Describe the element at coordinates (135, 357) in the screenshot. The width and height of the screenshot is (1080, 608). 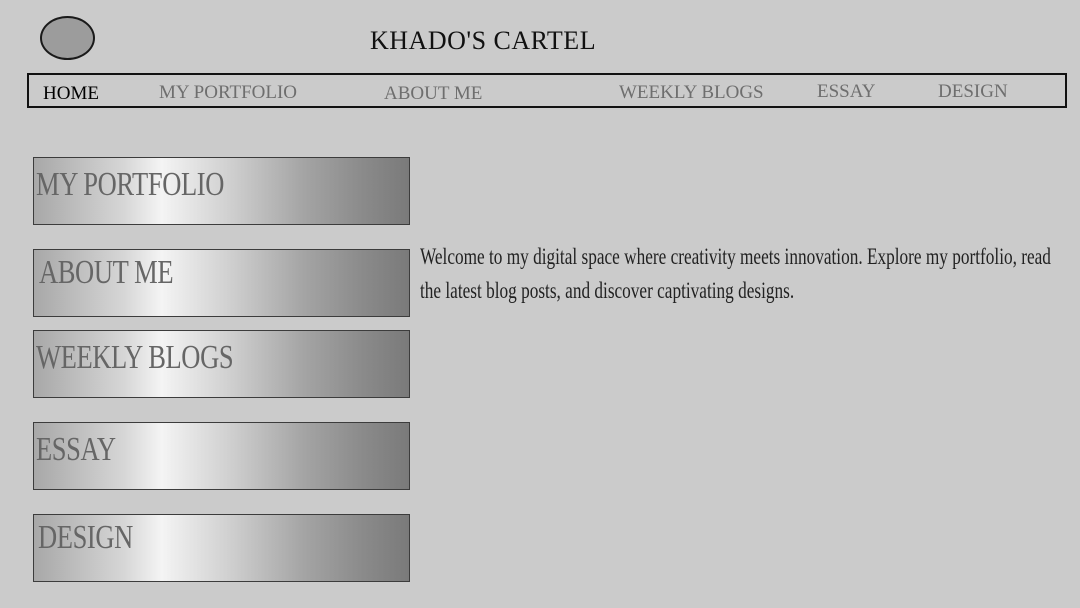
I see `sidebar-button-label: WEEKLY BLOGS` at that location.